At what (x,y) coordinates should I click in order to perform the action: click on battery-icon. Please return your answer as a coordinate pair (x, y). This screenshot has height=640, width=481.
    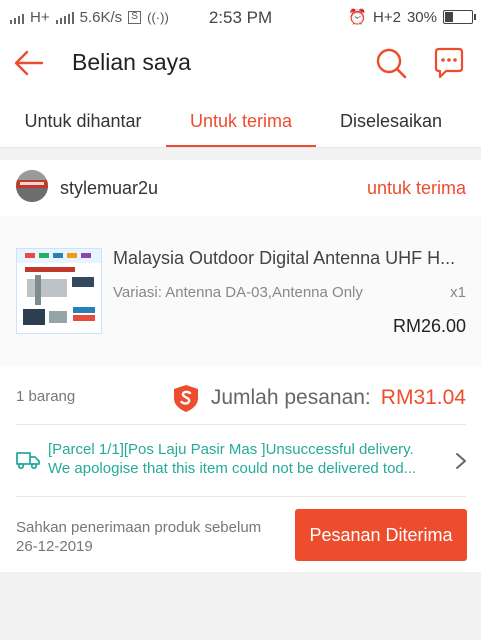
    Looking at the image, I should click on (459, 17).